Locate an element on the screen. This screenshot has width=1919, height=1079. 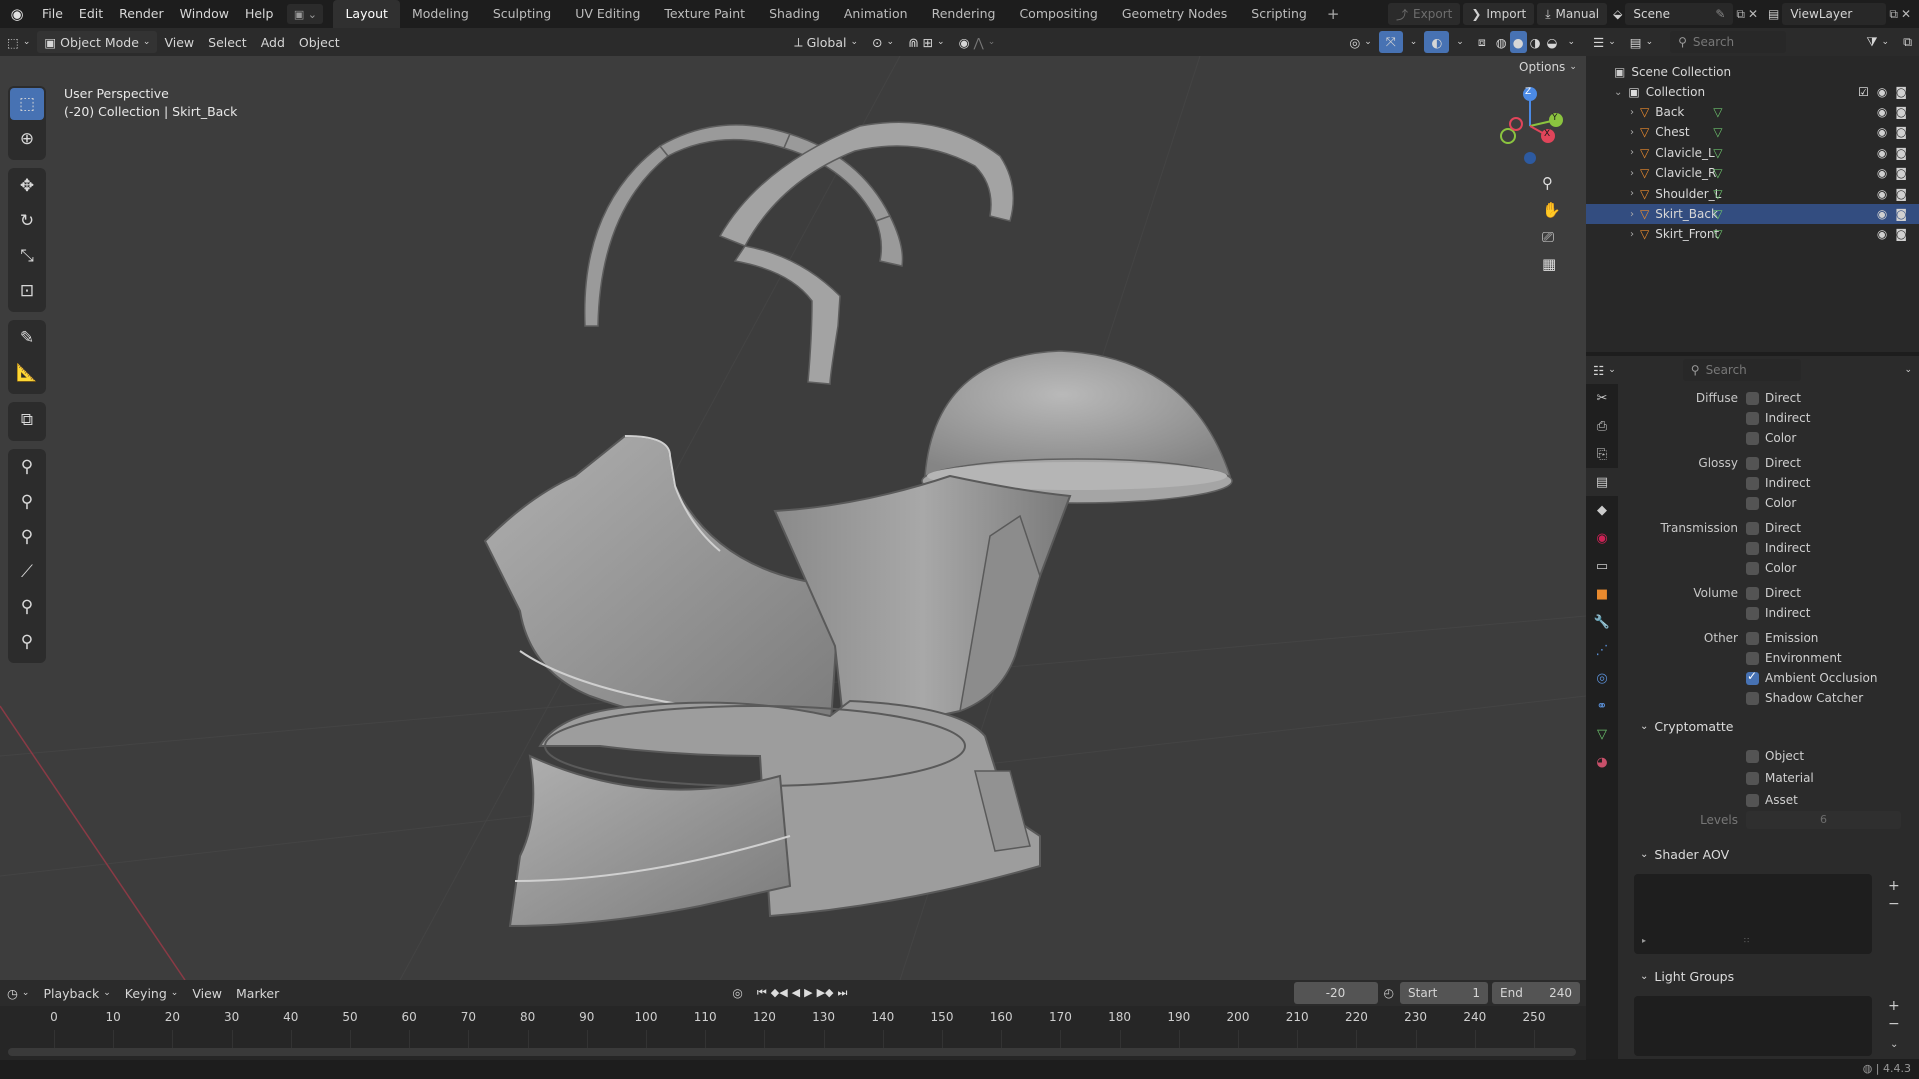
cryptomatte-material-checkbox: Material is located at coordinates (1780, 778).